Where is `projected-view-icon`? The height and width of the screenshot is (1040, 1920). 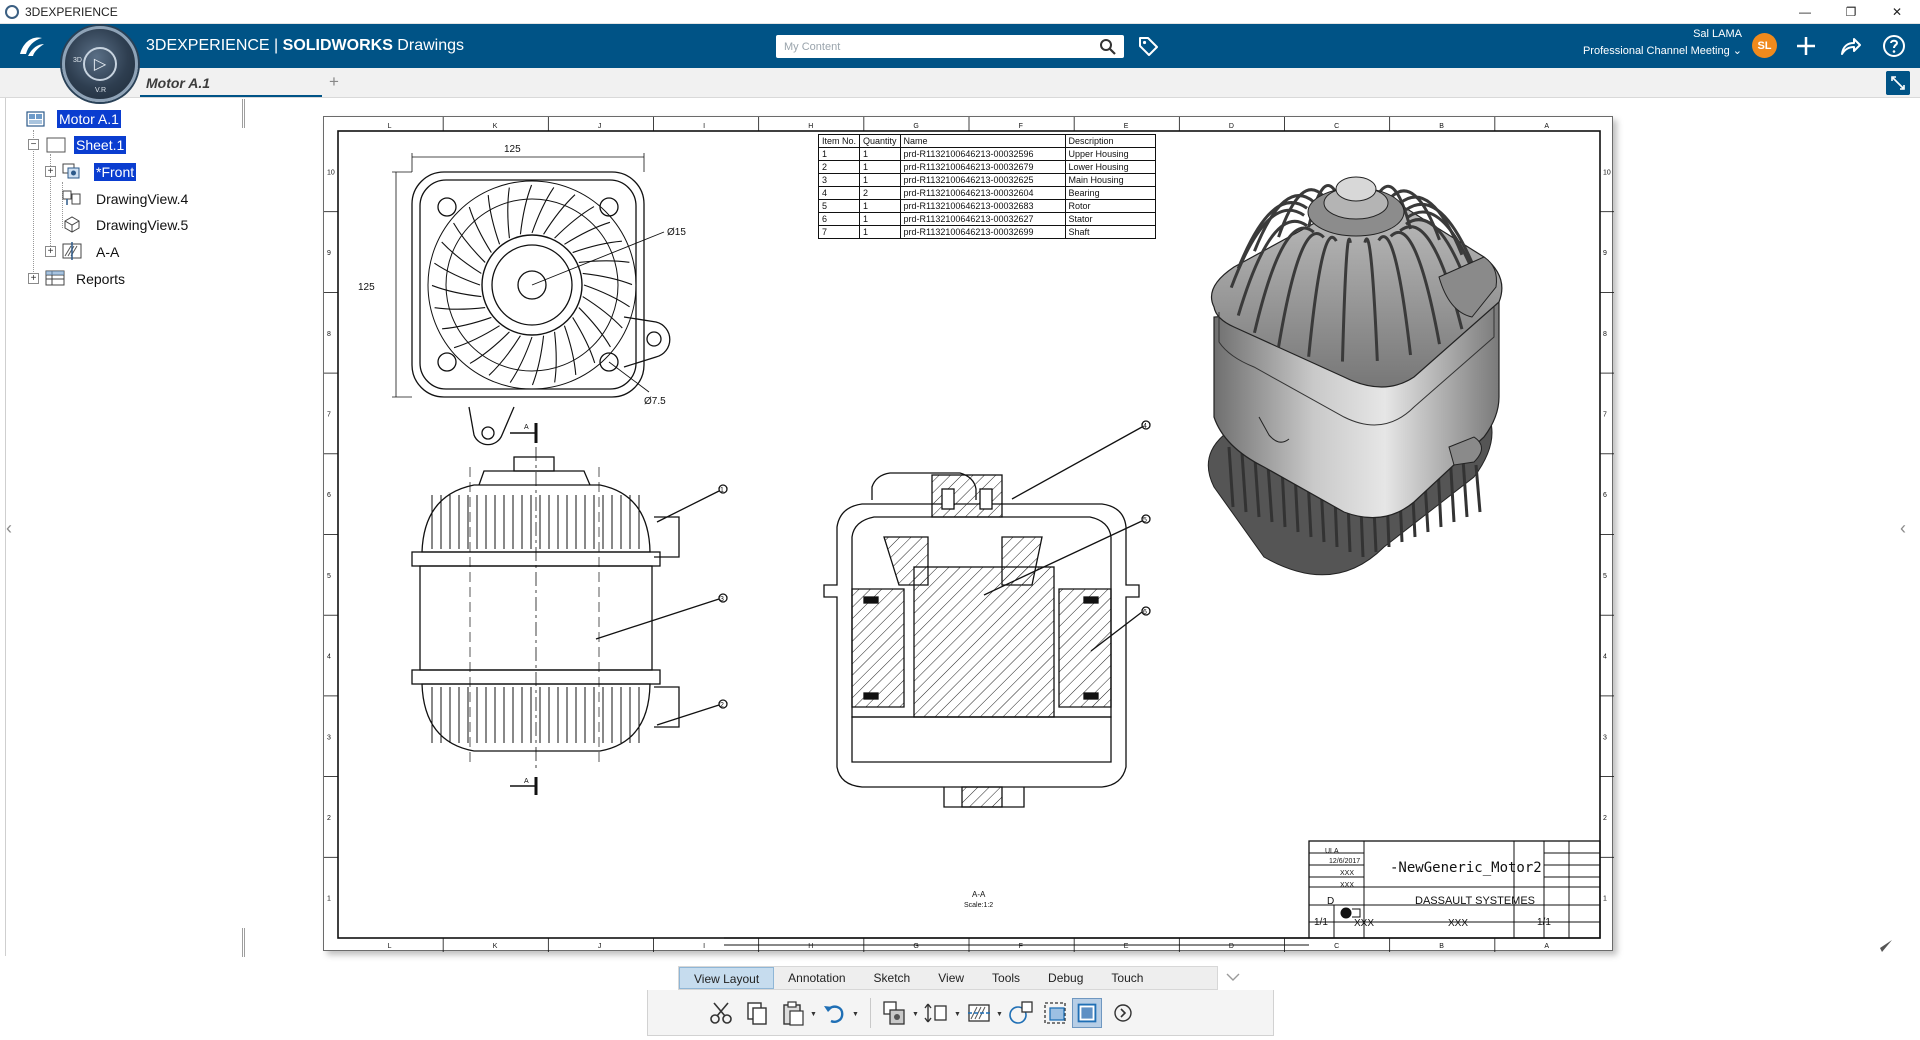 projected-view-icon is located at coordinates (71, 197).